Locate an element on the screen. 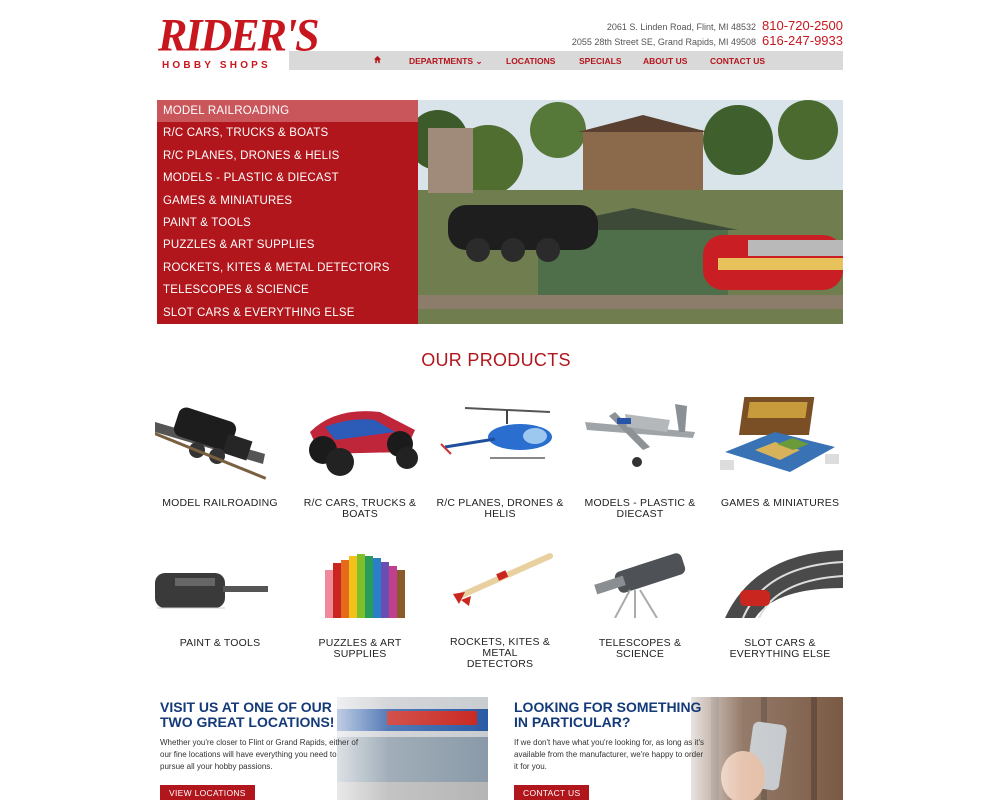  product-label: GAMES & MINIATURES is located at coordinates (780, 503).